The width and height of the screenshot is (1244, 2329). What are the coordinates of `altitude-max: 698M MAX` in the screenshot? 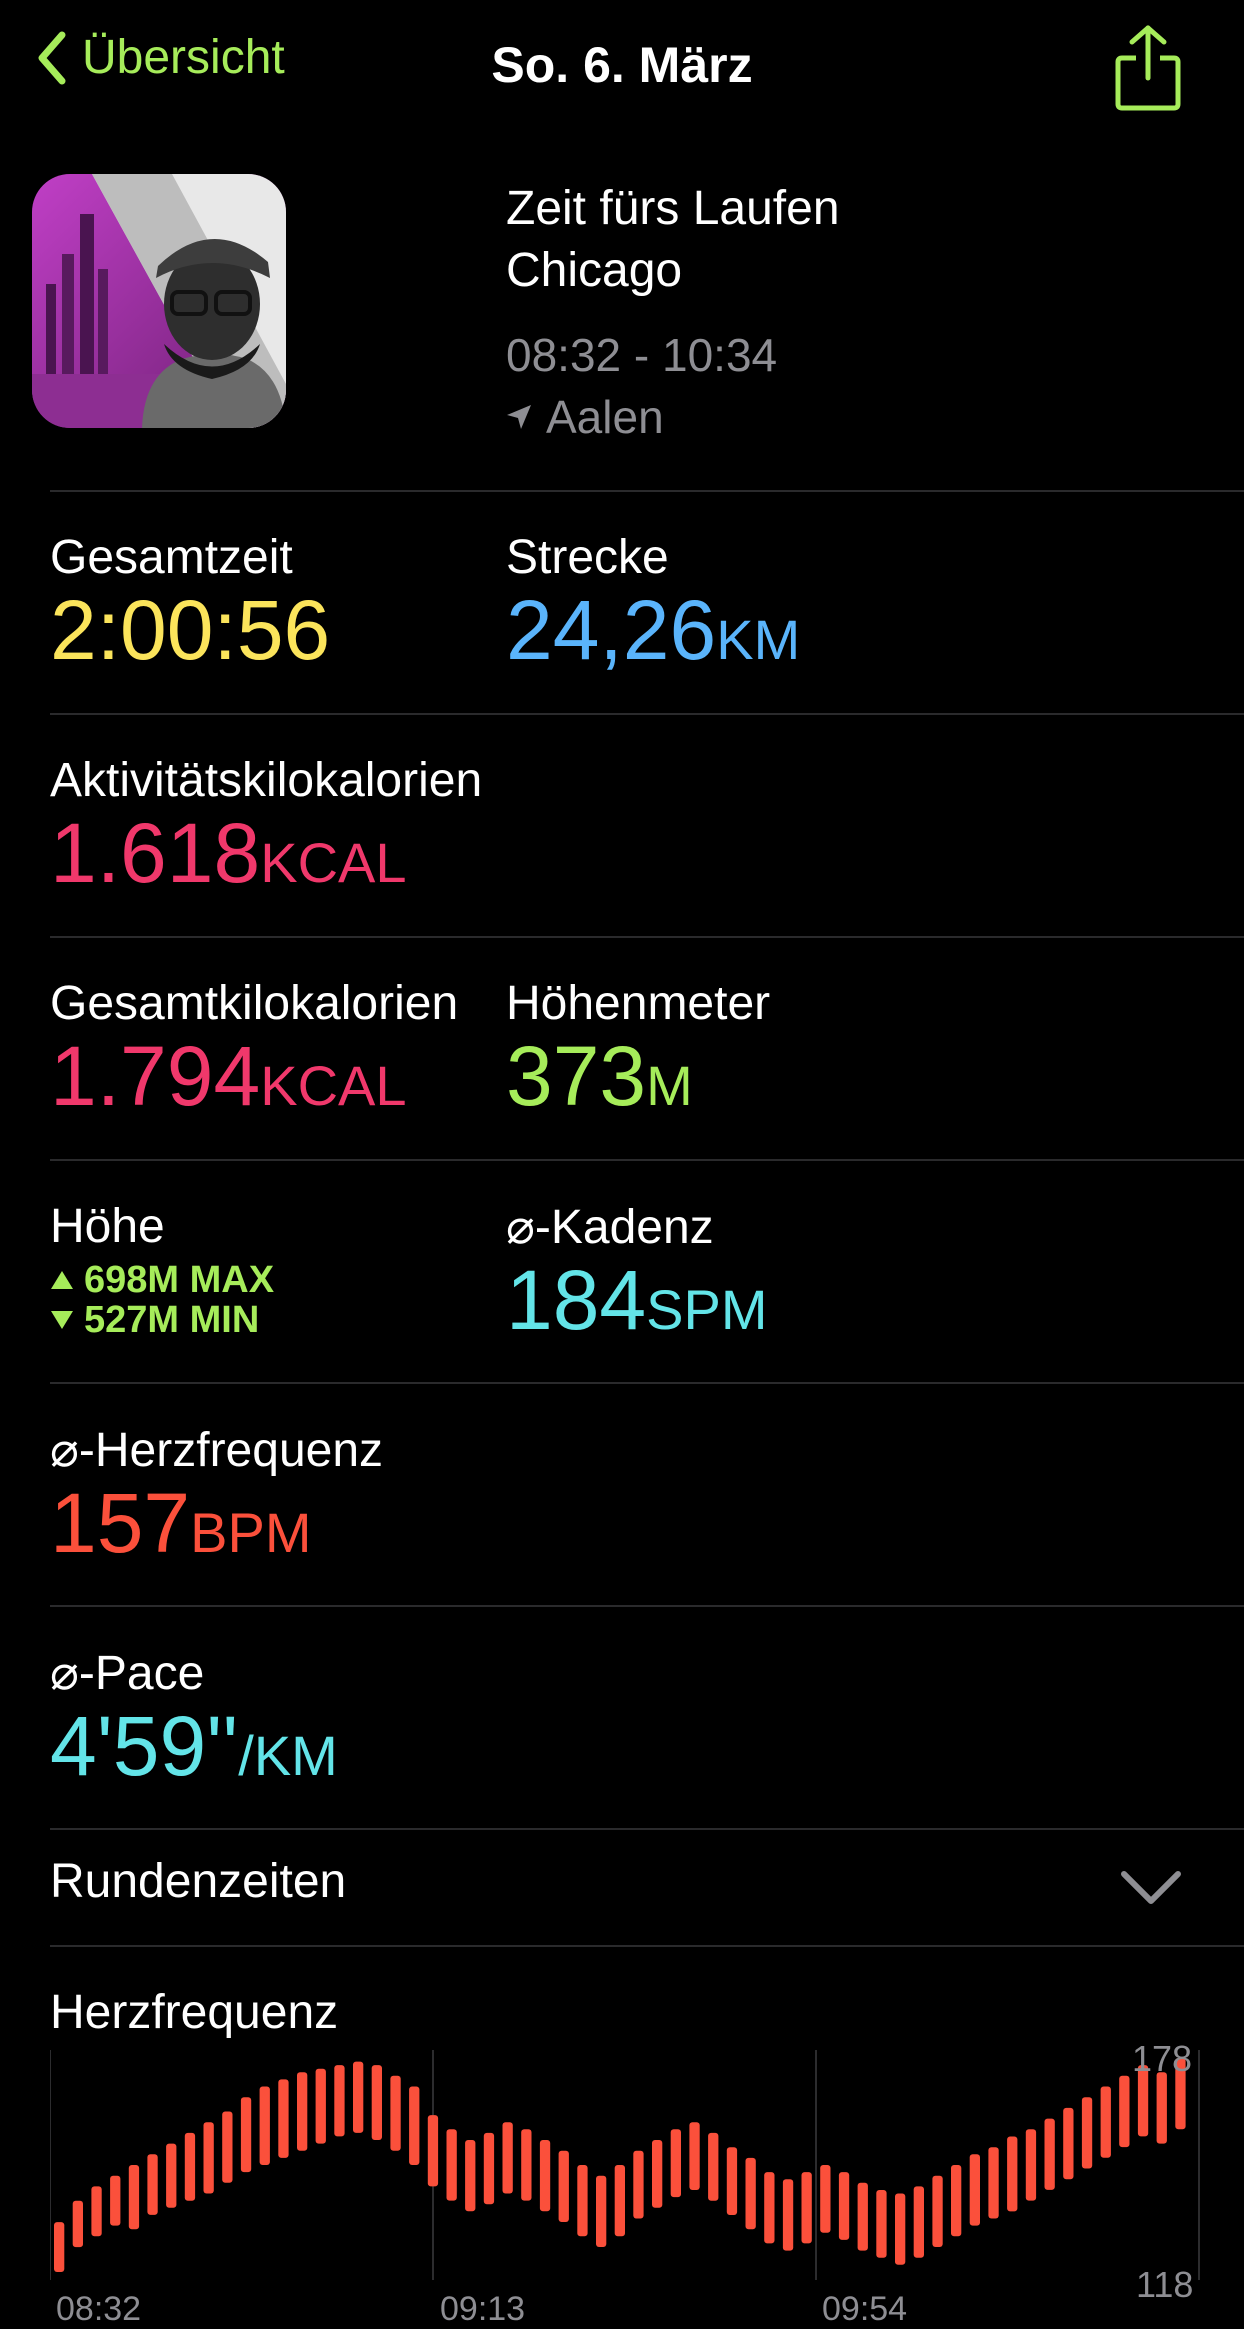 It's located at (162, 1280).